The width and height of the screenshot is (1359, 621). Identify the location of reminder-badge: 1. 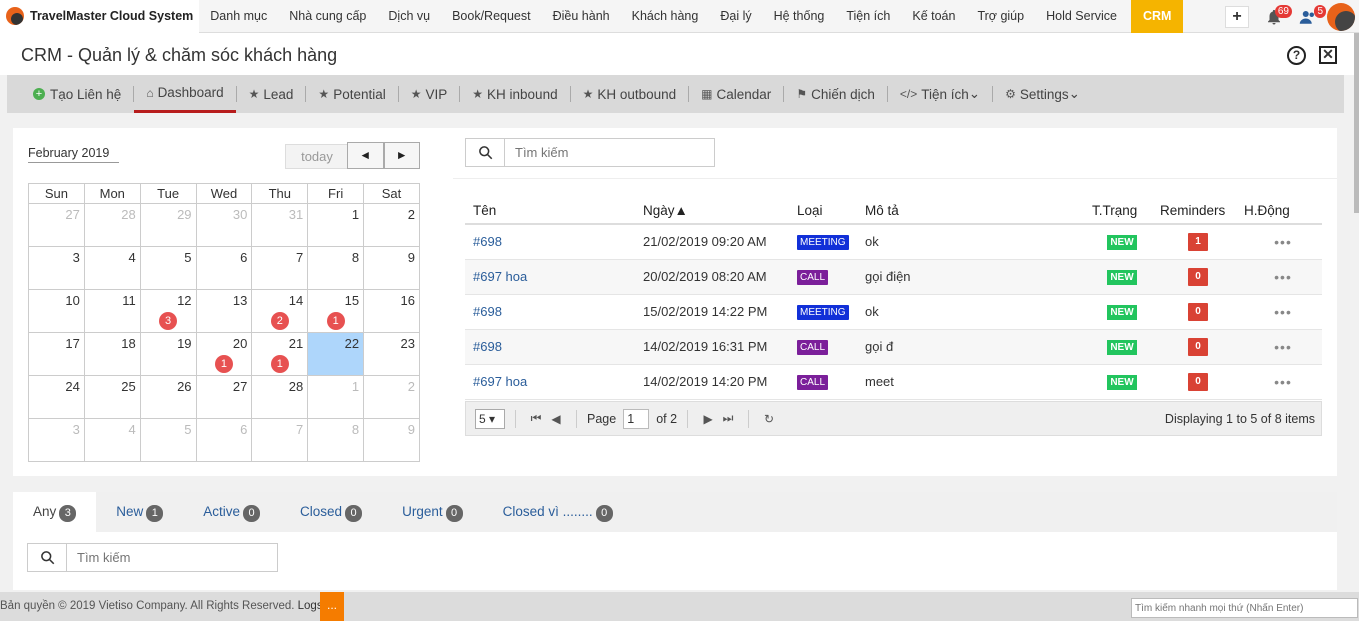
(1198, 242).